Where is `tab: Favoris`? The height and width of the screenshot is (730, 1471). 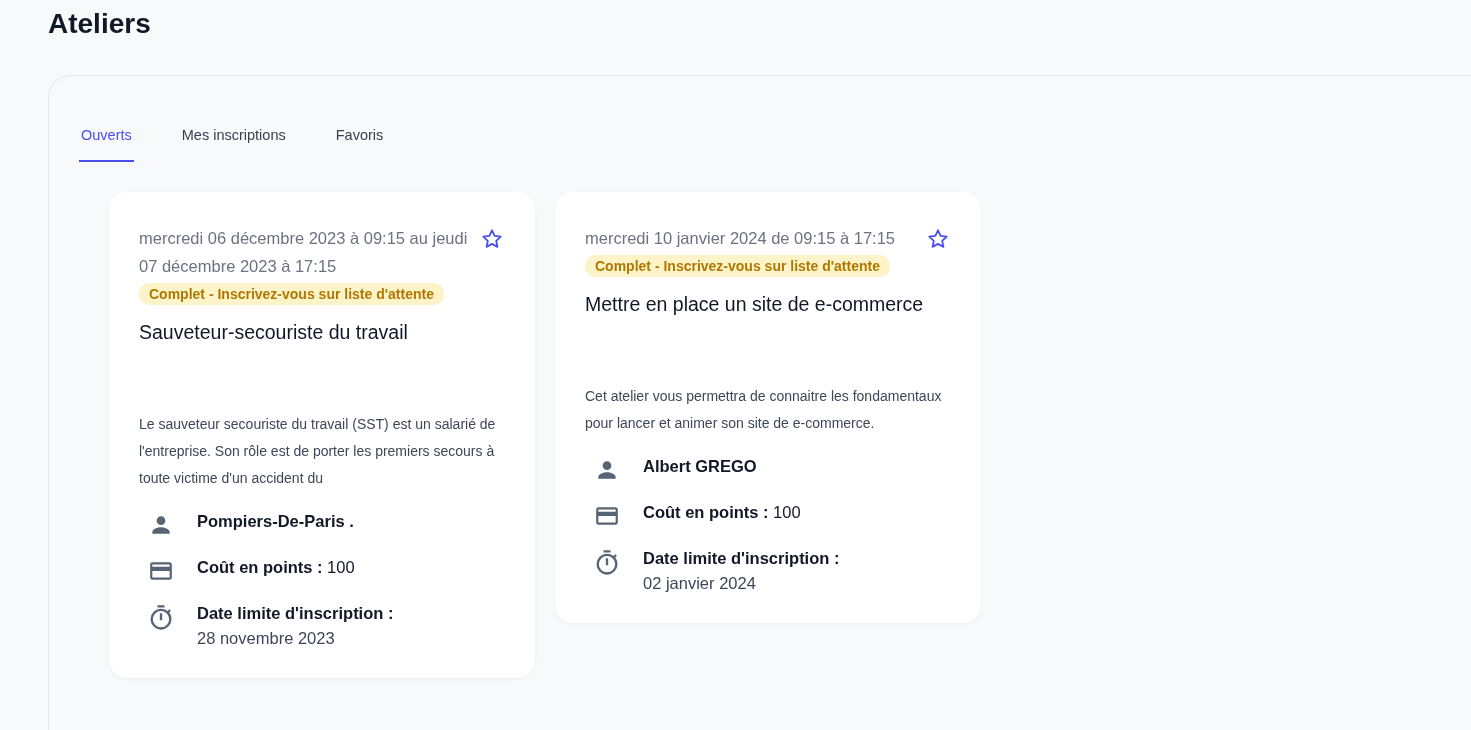 tab: Favoris is located at coordinates (359, 138).